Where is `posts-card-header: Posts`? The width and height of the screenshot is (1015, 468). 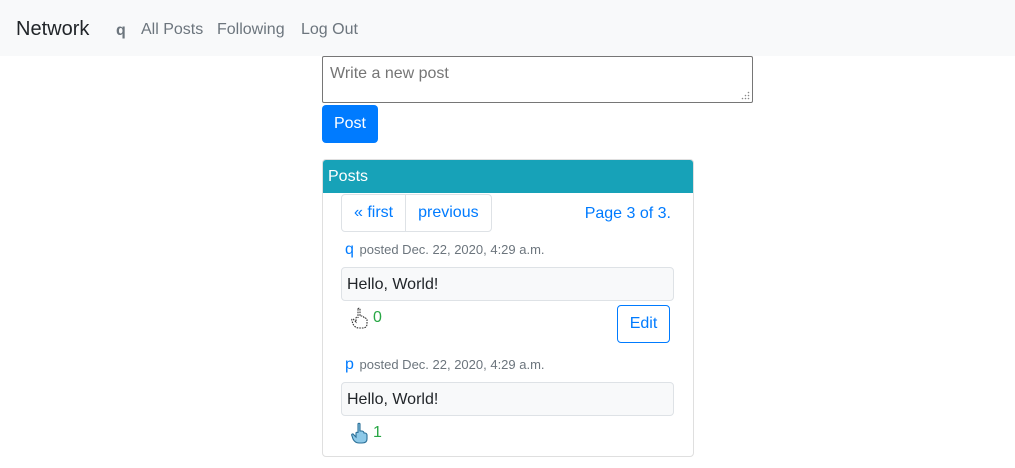
posts-card-header: Posts is located at coordinates (508, 176).